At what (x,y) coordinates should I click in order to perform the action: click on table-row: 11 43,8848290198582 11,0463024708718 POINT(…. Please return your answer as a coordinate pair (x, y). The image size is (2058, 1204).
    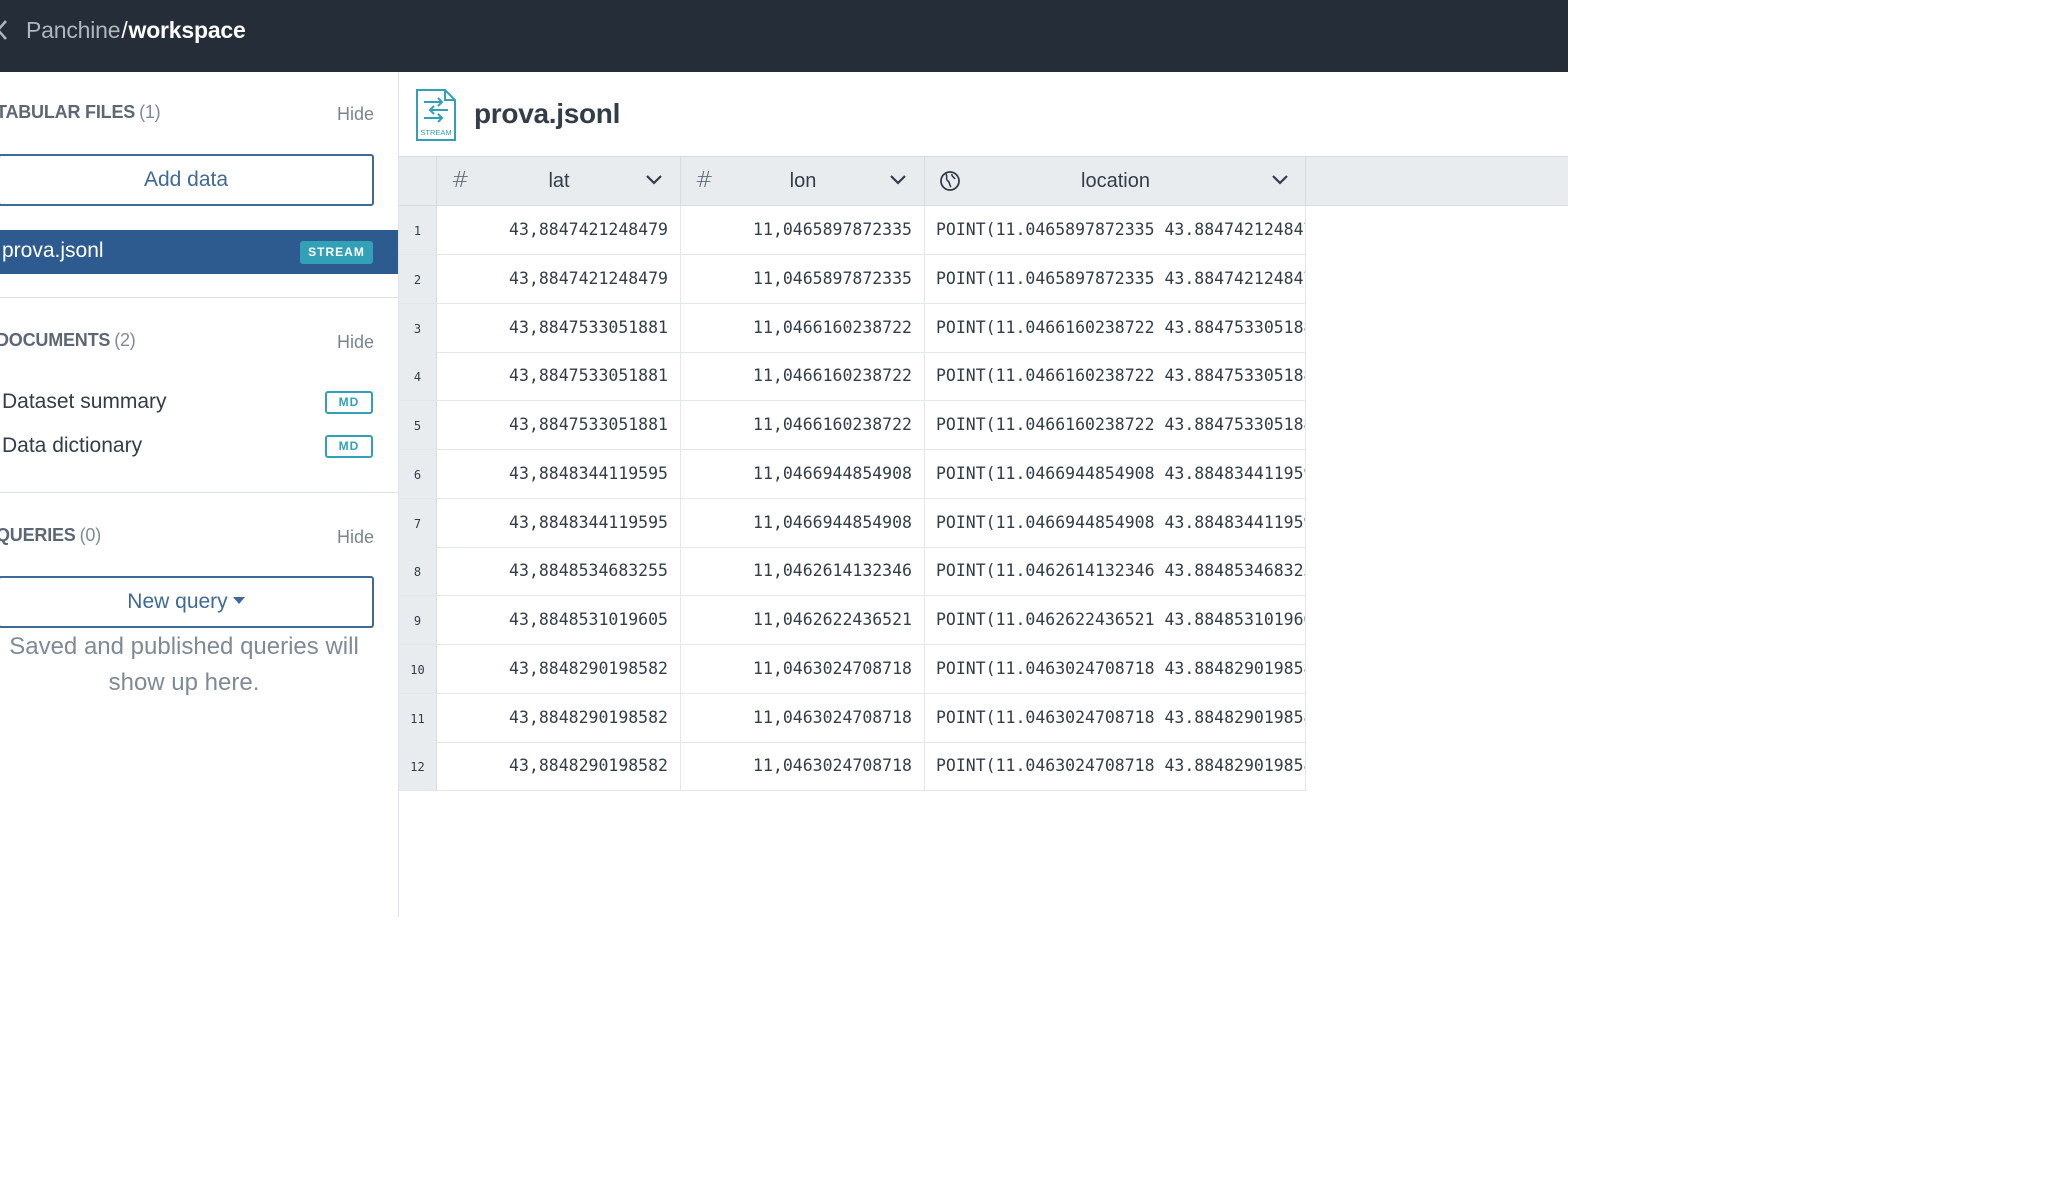
    Looking at the image, I should click on (852, 718).